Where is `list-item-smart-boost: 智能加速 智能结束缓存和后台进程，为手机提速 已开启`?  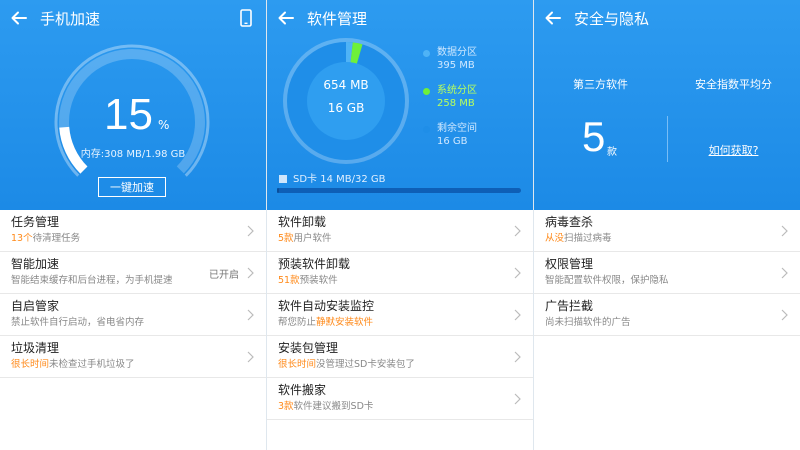
list-item-smart-boost: 智能加速 智能结束缓存和后台进程，为手机提速 已开启 is located at coordinates (133, 273).